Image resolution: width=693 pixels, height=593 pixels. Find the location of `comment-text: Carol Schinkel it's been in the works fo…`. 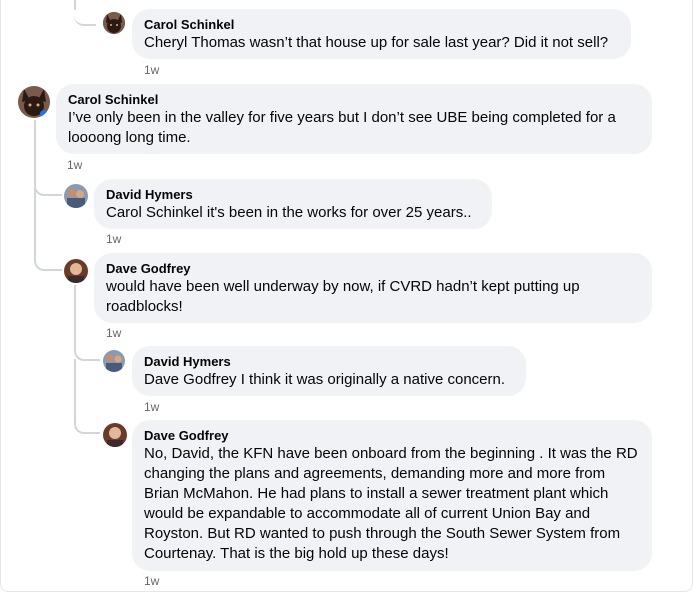

comment-text: Carol Schinkel it's been in the works fo… is located at coordinates (289, 212).